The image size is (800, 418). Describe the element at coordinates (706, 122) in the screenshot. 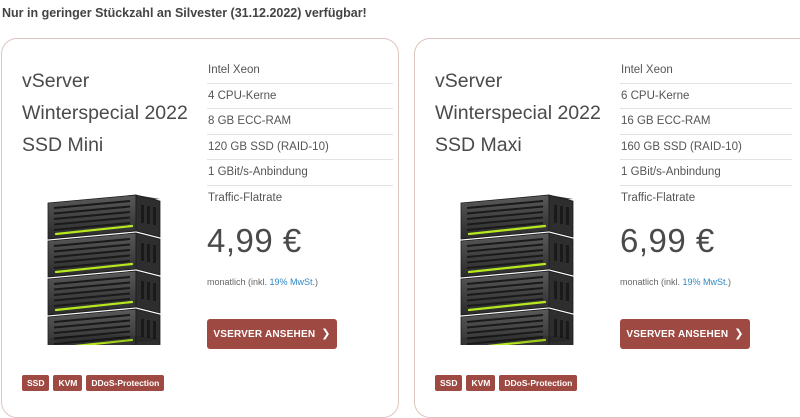

I see `spec-item: 16 GB ECC-RAM` at that location.